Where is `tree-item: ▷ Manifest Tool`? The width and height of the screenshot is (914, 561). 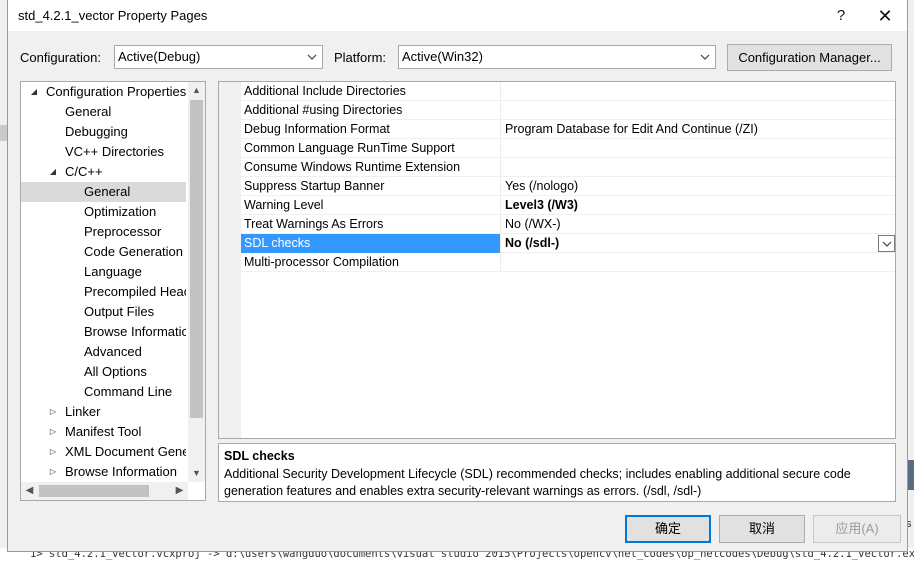 tree-item: ▷ Manifest Tool is located at coordinates (103, 432).